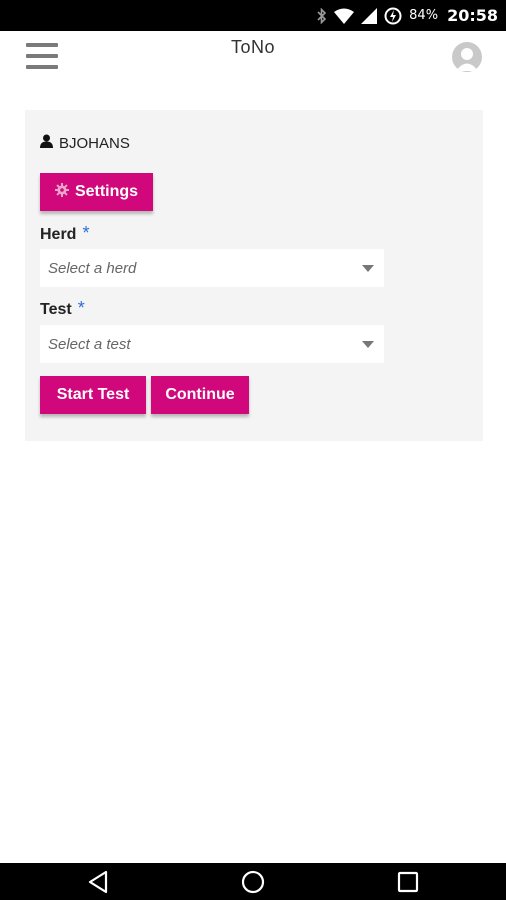 The image size is (506, 900). What do you see at coordinates (89, 344) in the screenshot?
I see `test-select-placeholder: Select a test` at bounding box center [89, 344].